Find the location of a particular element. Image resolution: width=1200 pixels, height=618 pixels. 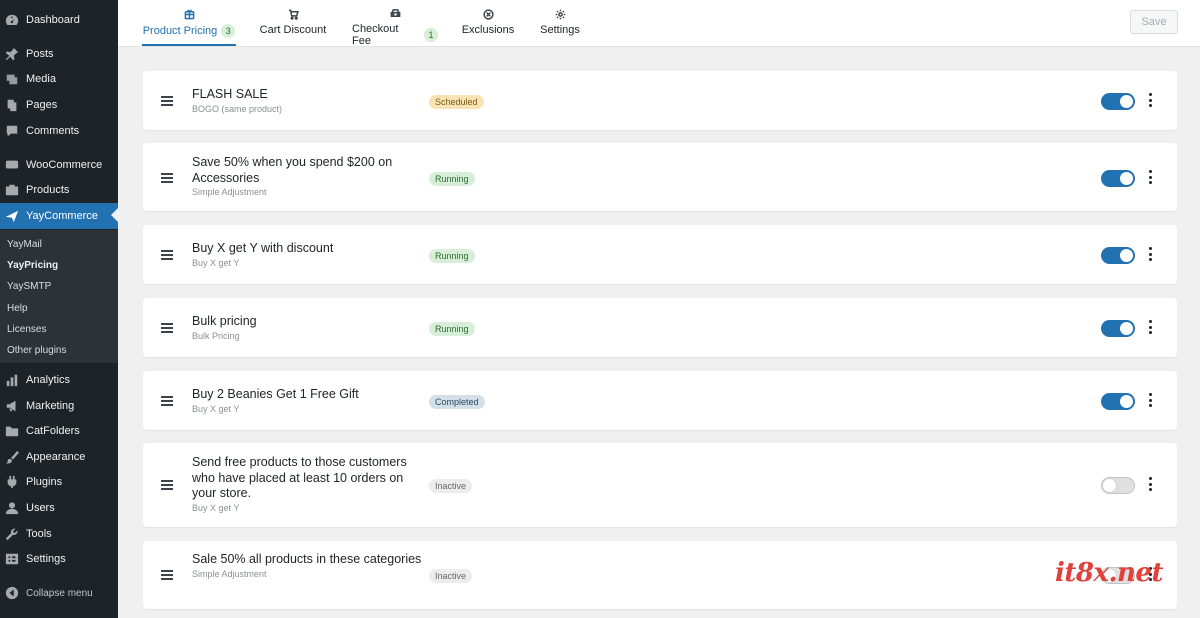

save-button: Save is located at coordinates (1154, 22).